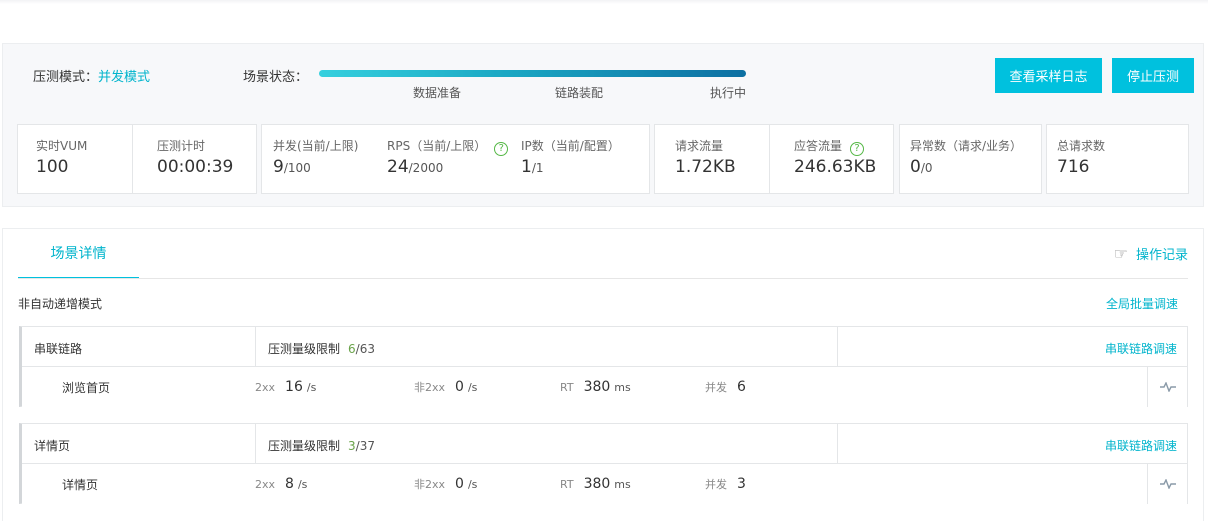 The height and width of the screenshot is (521, 1208). I want to click on stat-rps: RPS（当前/上限）? 24/2000, so click(451, 159).